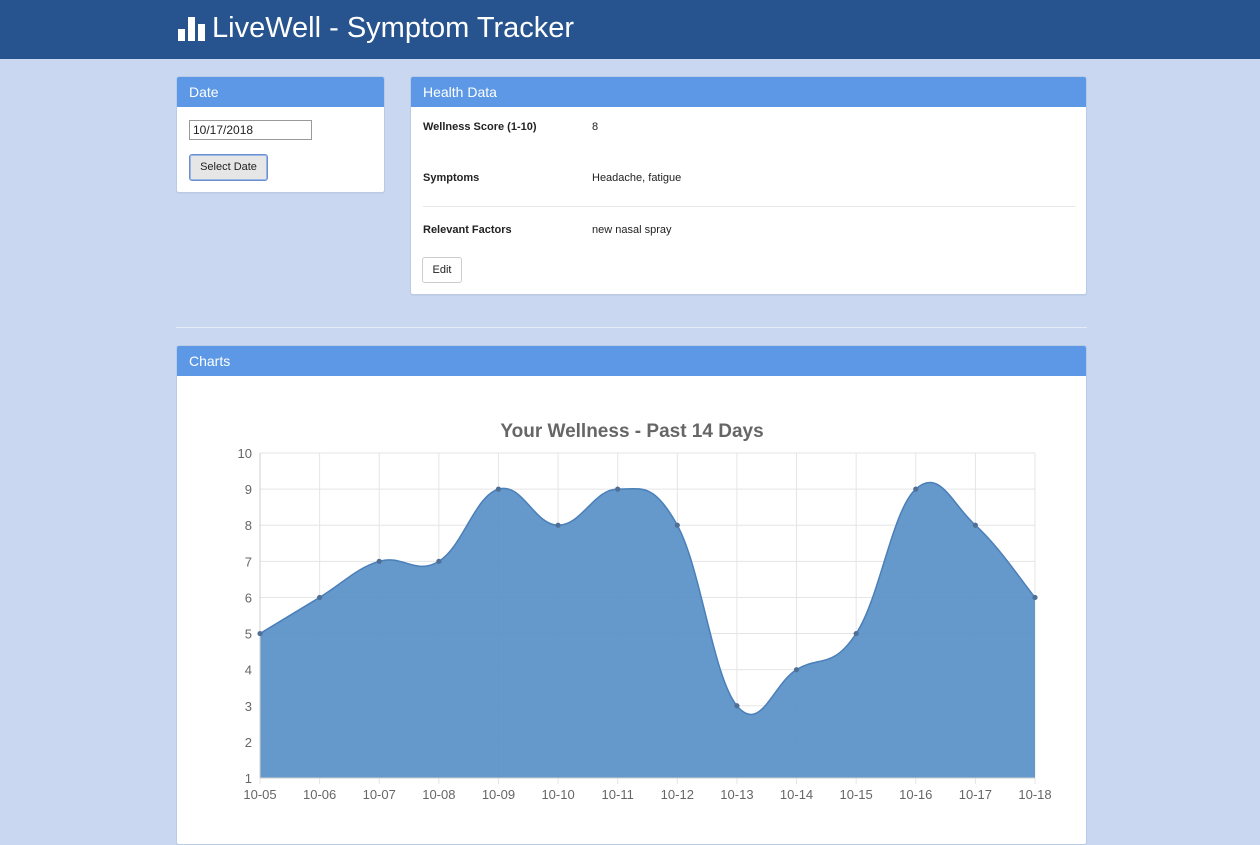  I want to click on charts-panel-heading: Charts, so click(631, 361).